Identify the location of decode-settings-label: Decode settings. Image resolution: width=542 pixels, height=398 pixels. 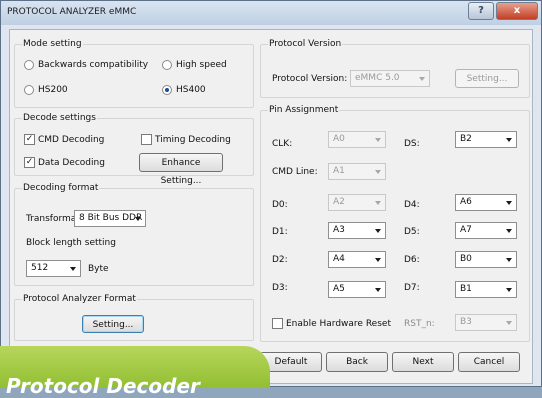
(59, 118).